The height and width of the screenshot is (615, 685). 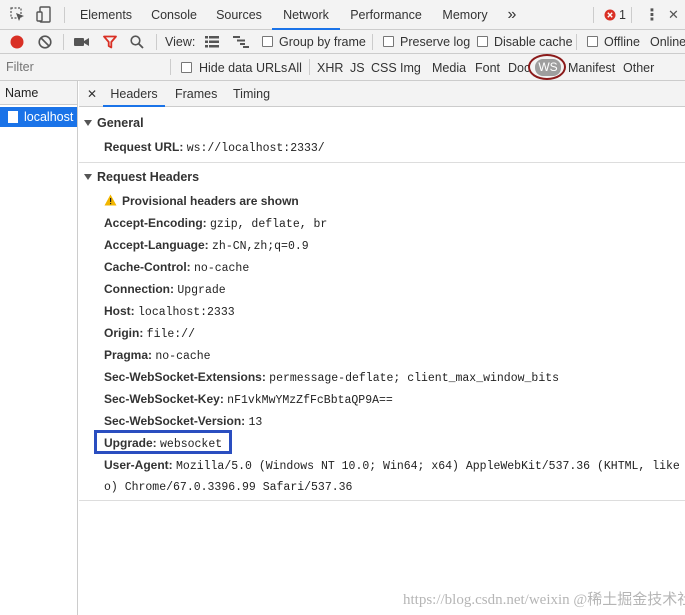 I want to click on more-tabs-label: », so click(x=512, y=14).